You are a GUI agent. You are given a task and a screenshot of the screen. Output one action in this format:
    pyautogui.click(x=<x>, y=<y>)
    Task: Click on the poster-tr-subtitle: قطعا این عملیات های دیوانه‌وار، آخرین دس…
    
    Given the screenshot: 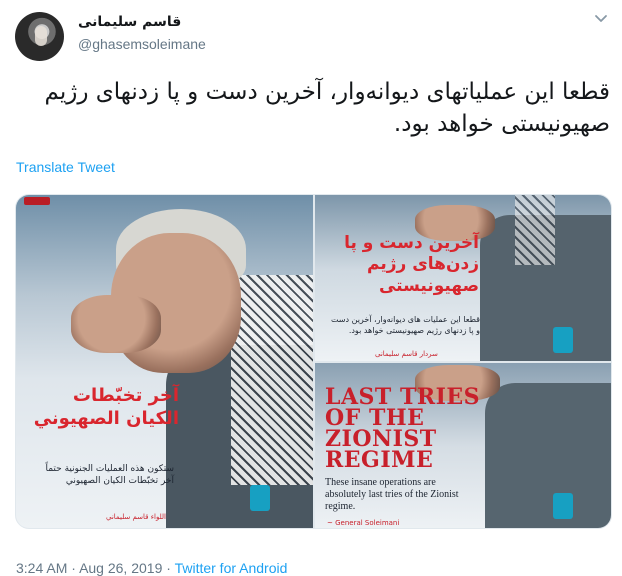 What is the action you would take?
    pyautogui.click(x=405, y=325)
    